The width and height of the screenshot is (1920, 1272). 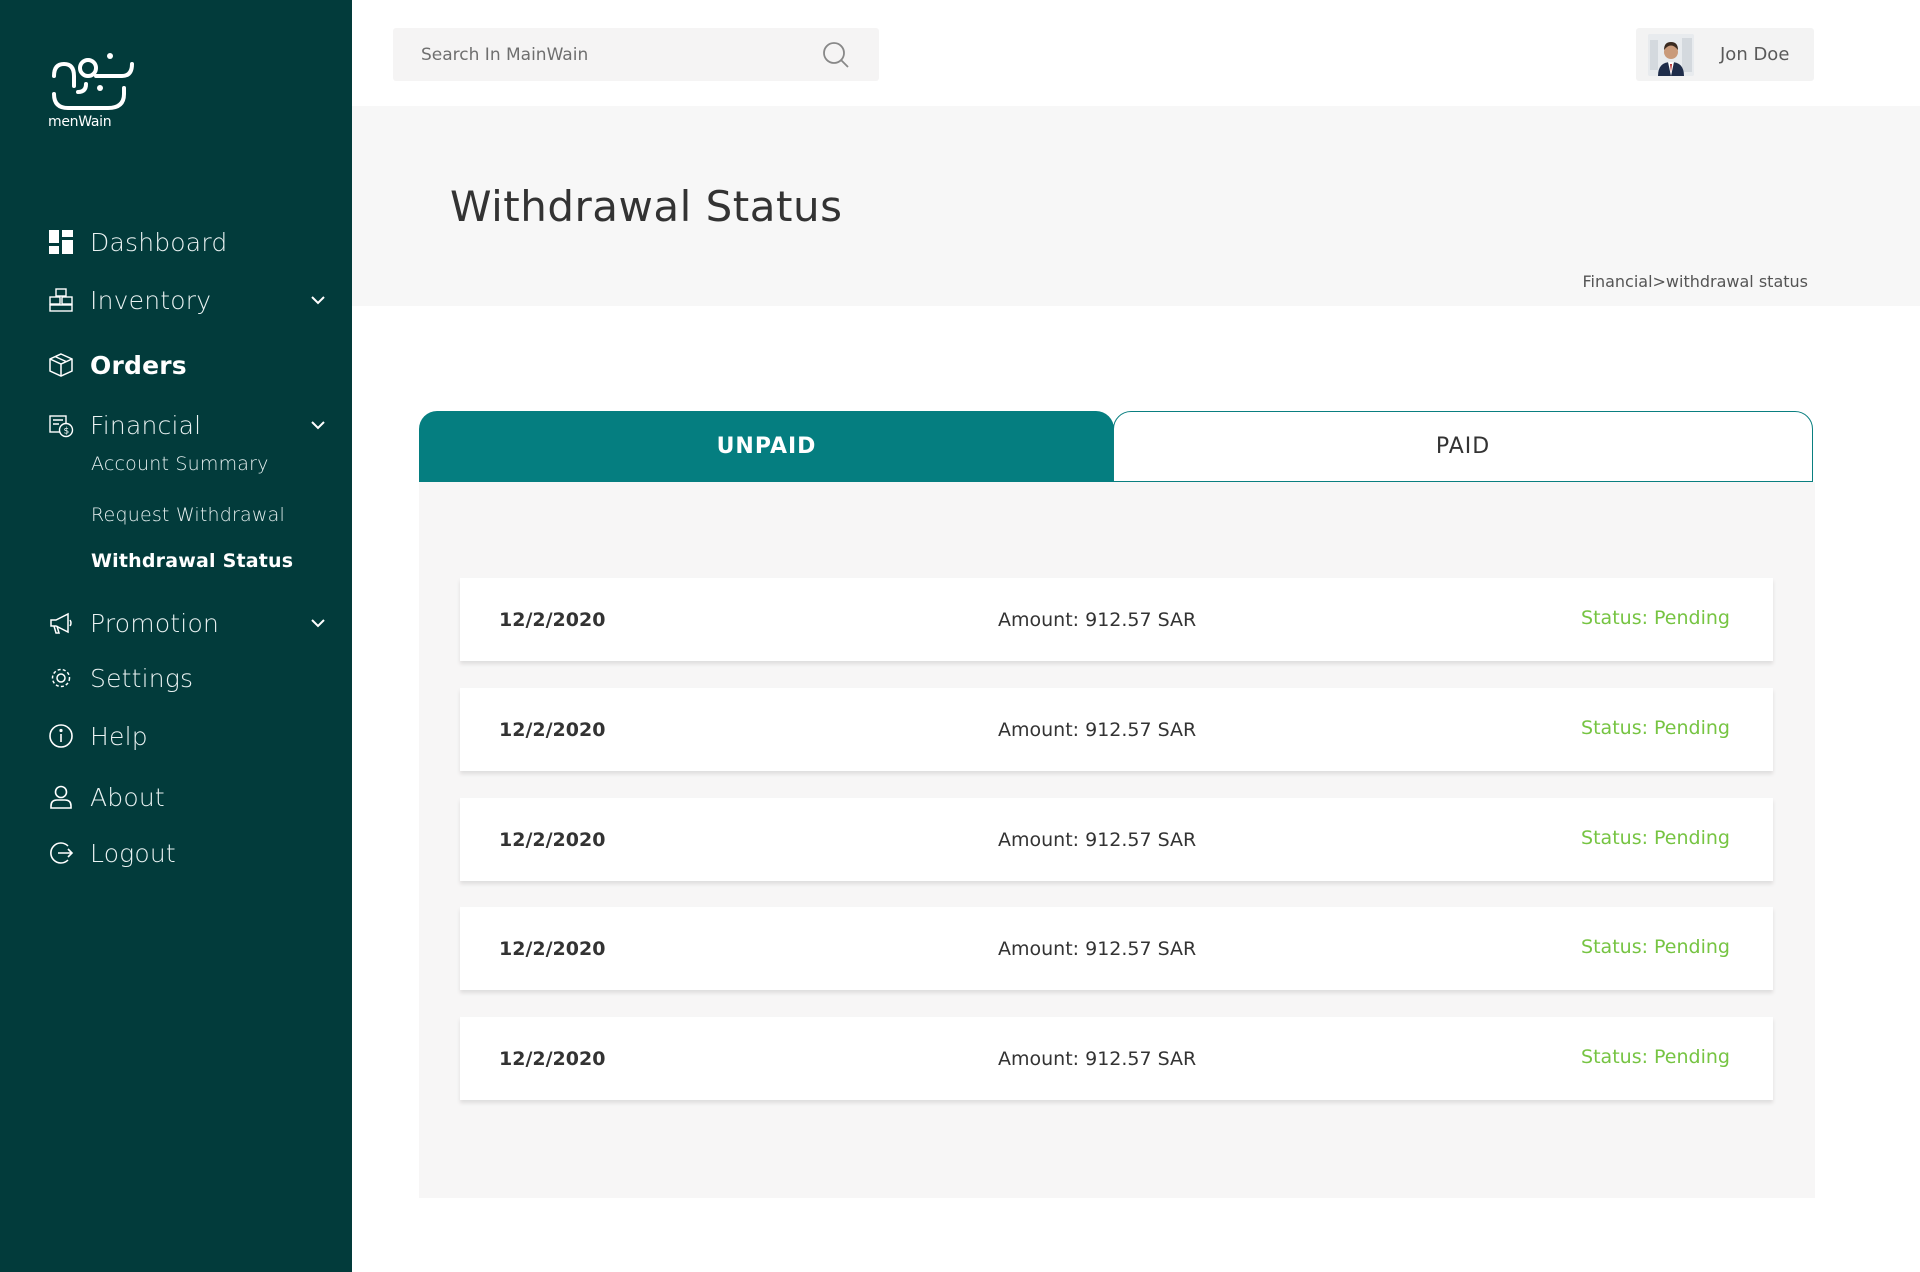 I want to click on sidebar-item-inventory: Inventory, so click(x=188, y=300).